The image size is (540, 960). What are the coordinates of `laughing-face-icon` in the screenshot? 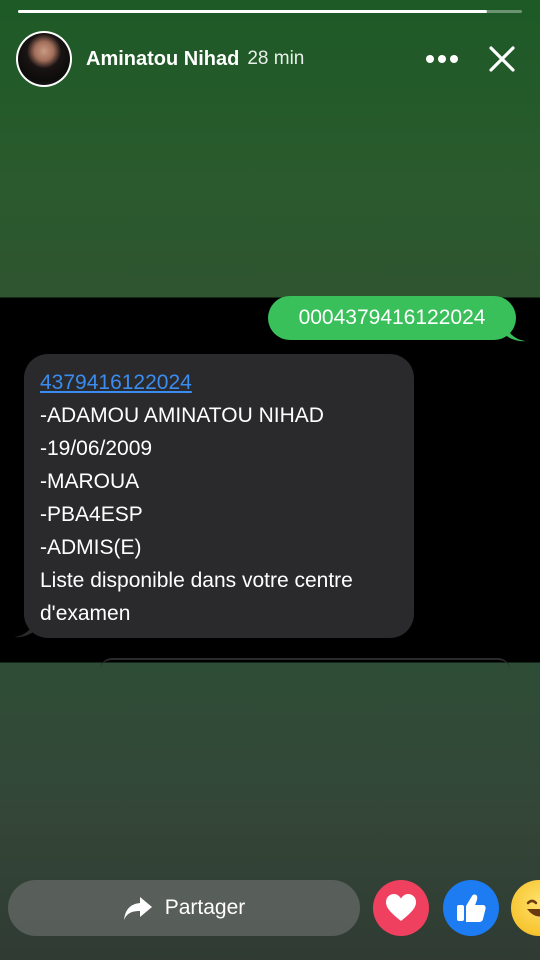 It's located at (533, 908).